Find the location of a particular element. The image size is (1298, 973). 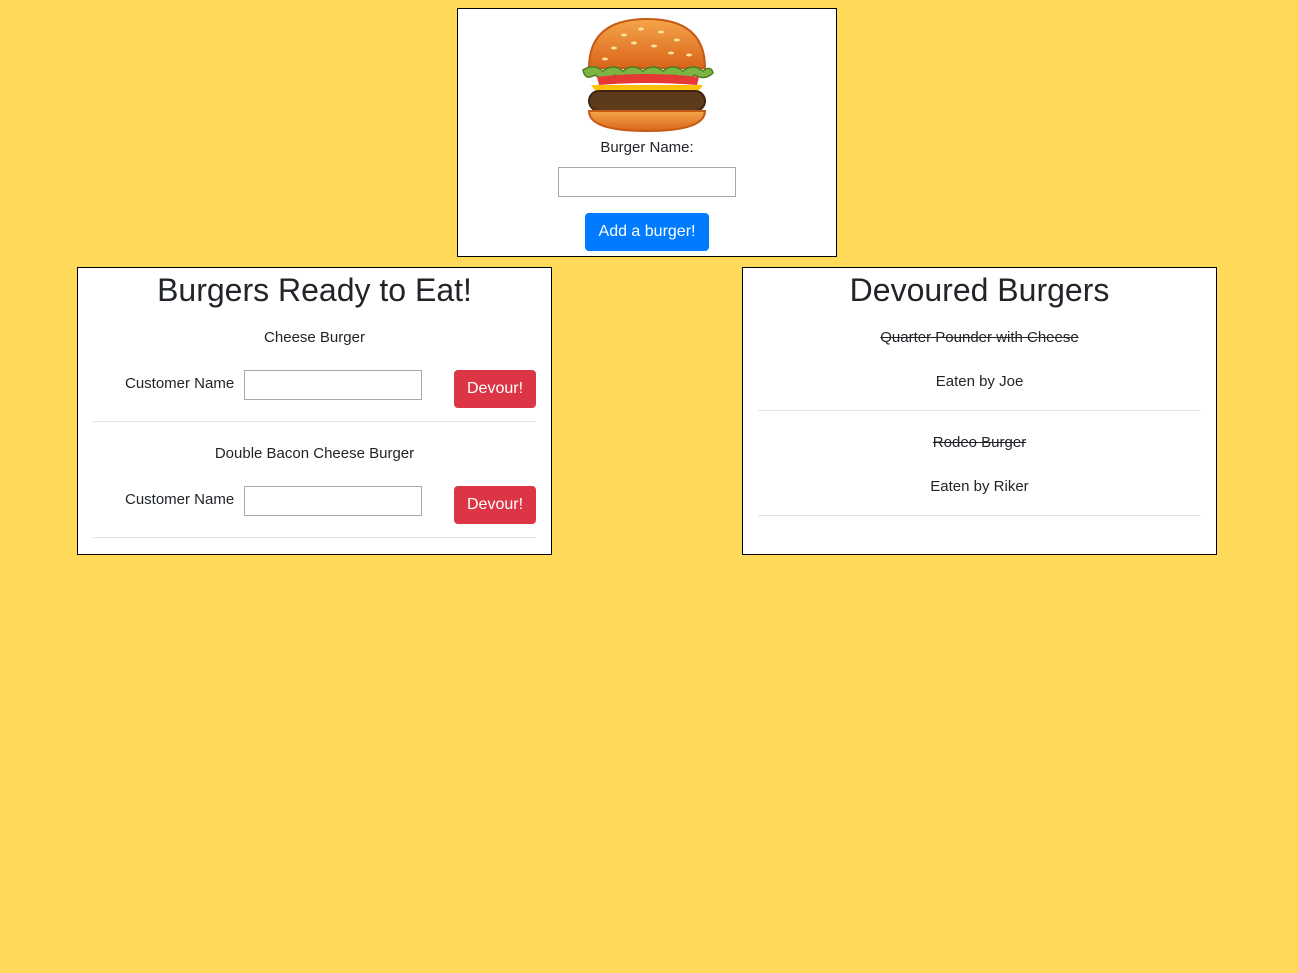

burger-name: Cheese Burger is located at coordinates (314, 337).